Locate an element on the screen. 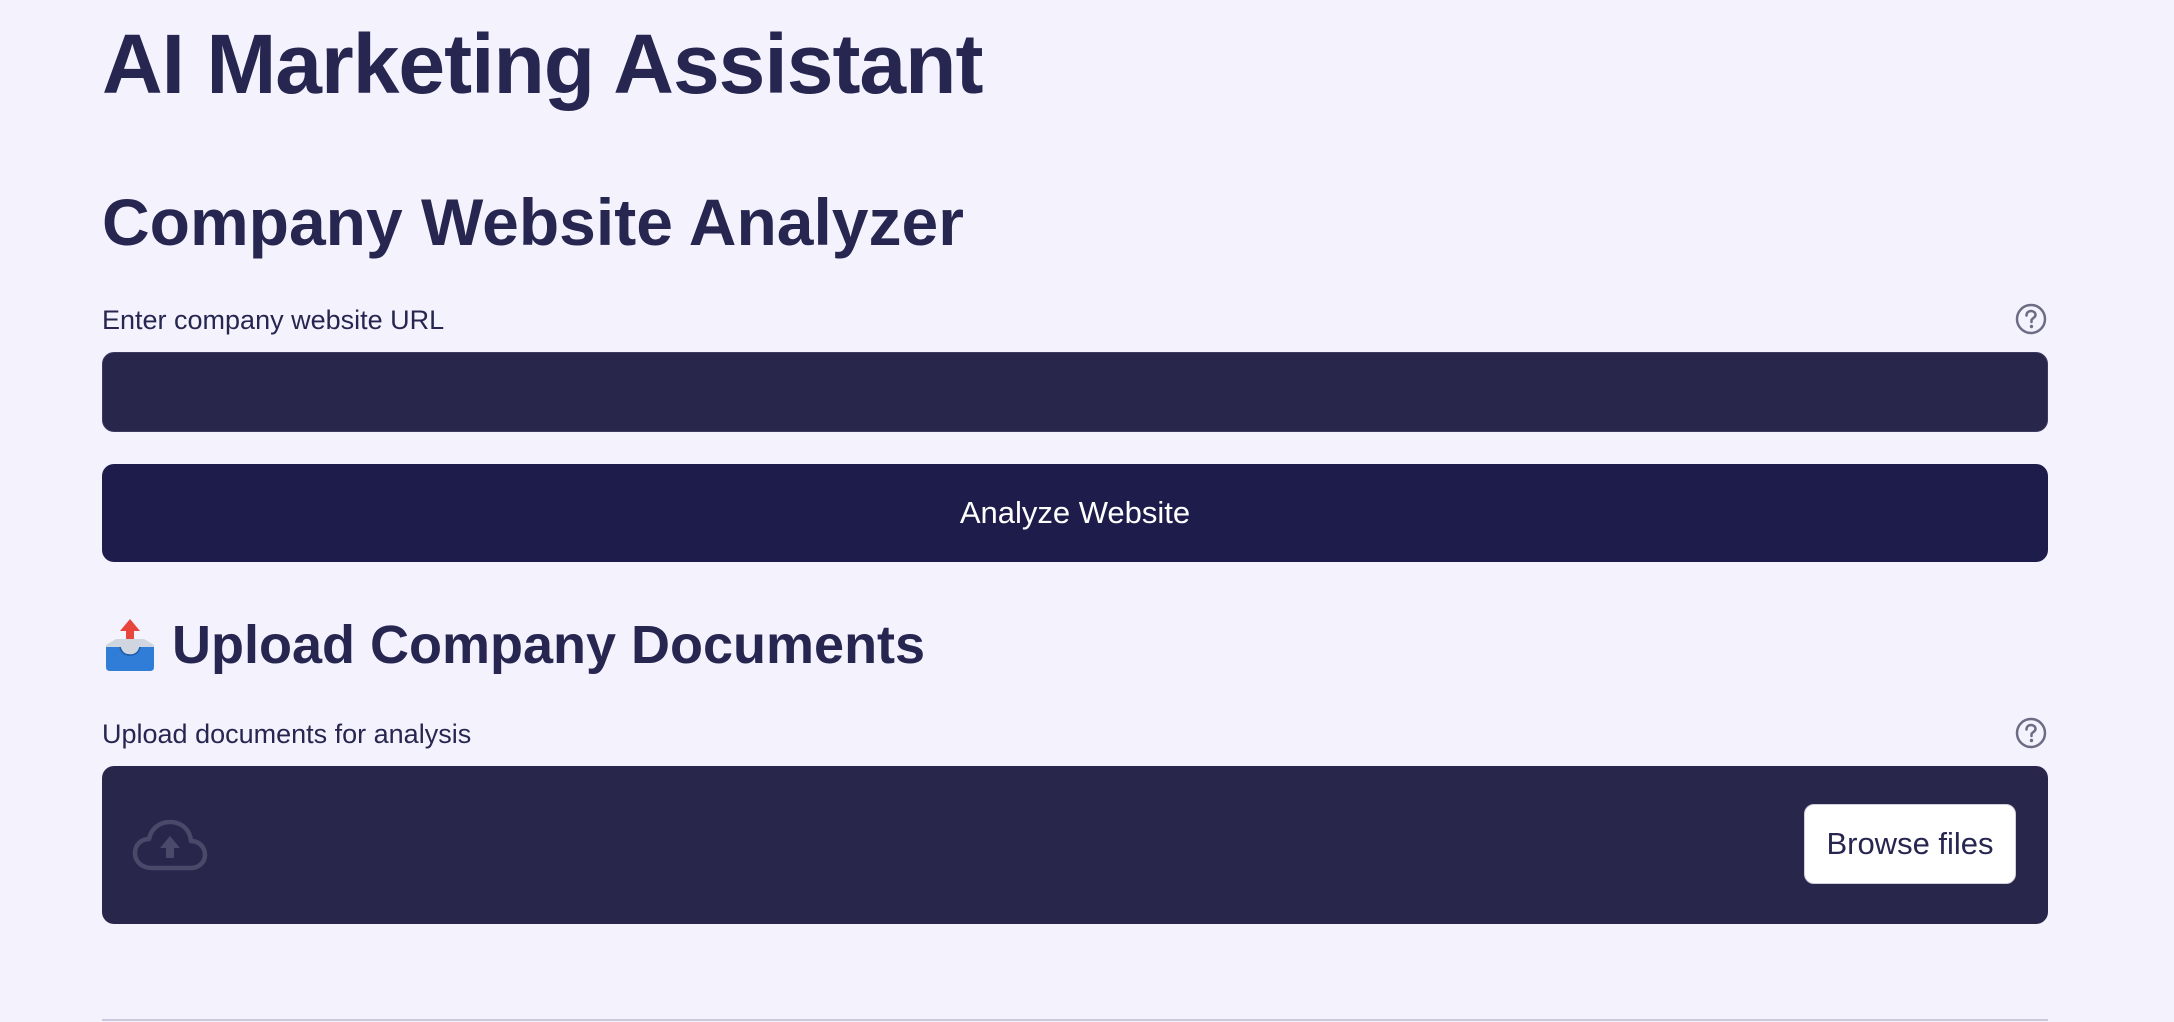 The height and width of the screenshot is (1022, 2174). upload-field-label: Upload documents for analysis is located at coordinates (287, 734).